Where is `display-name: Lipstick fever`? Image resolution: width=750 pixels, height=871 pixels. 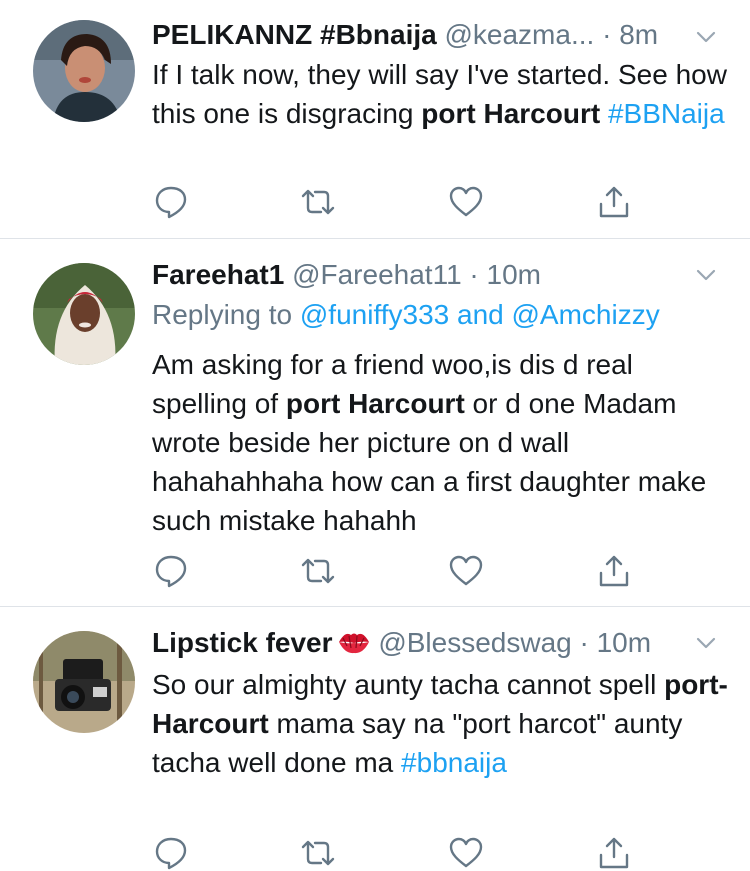 display-name: Lipstick fever is located at coordinates (242, 642).